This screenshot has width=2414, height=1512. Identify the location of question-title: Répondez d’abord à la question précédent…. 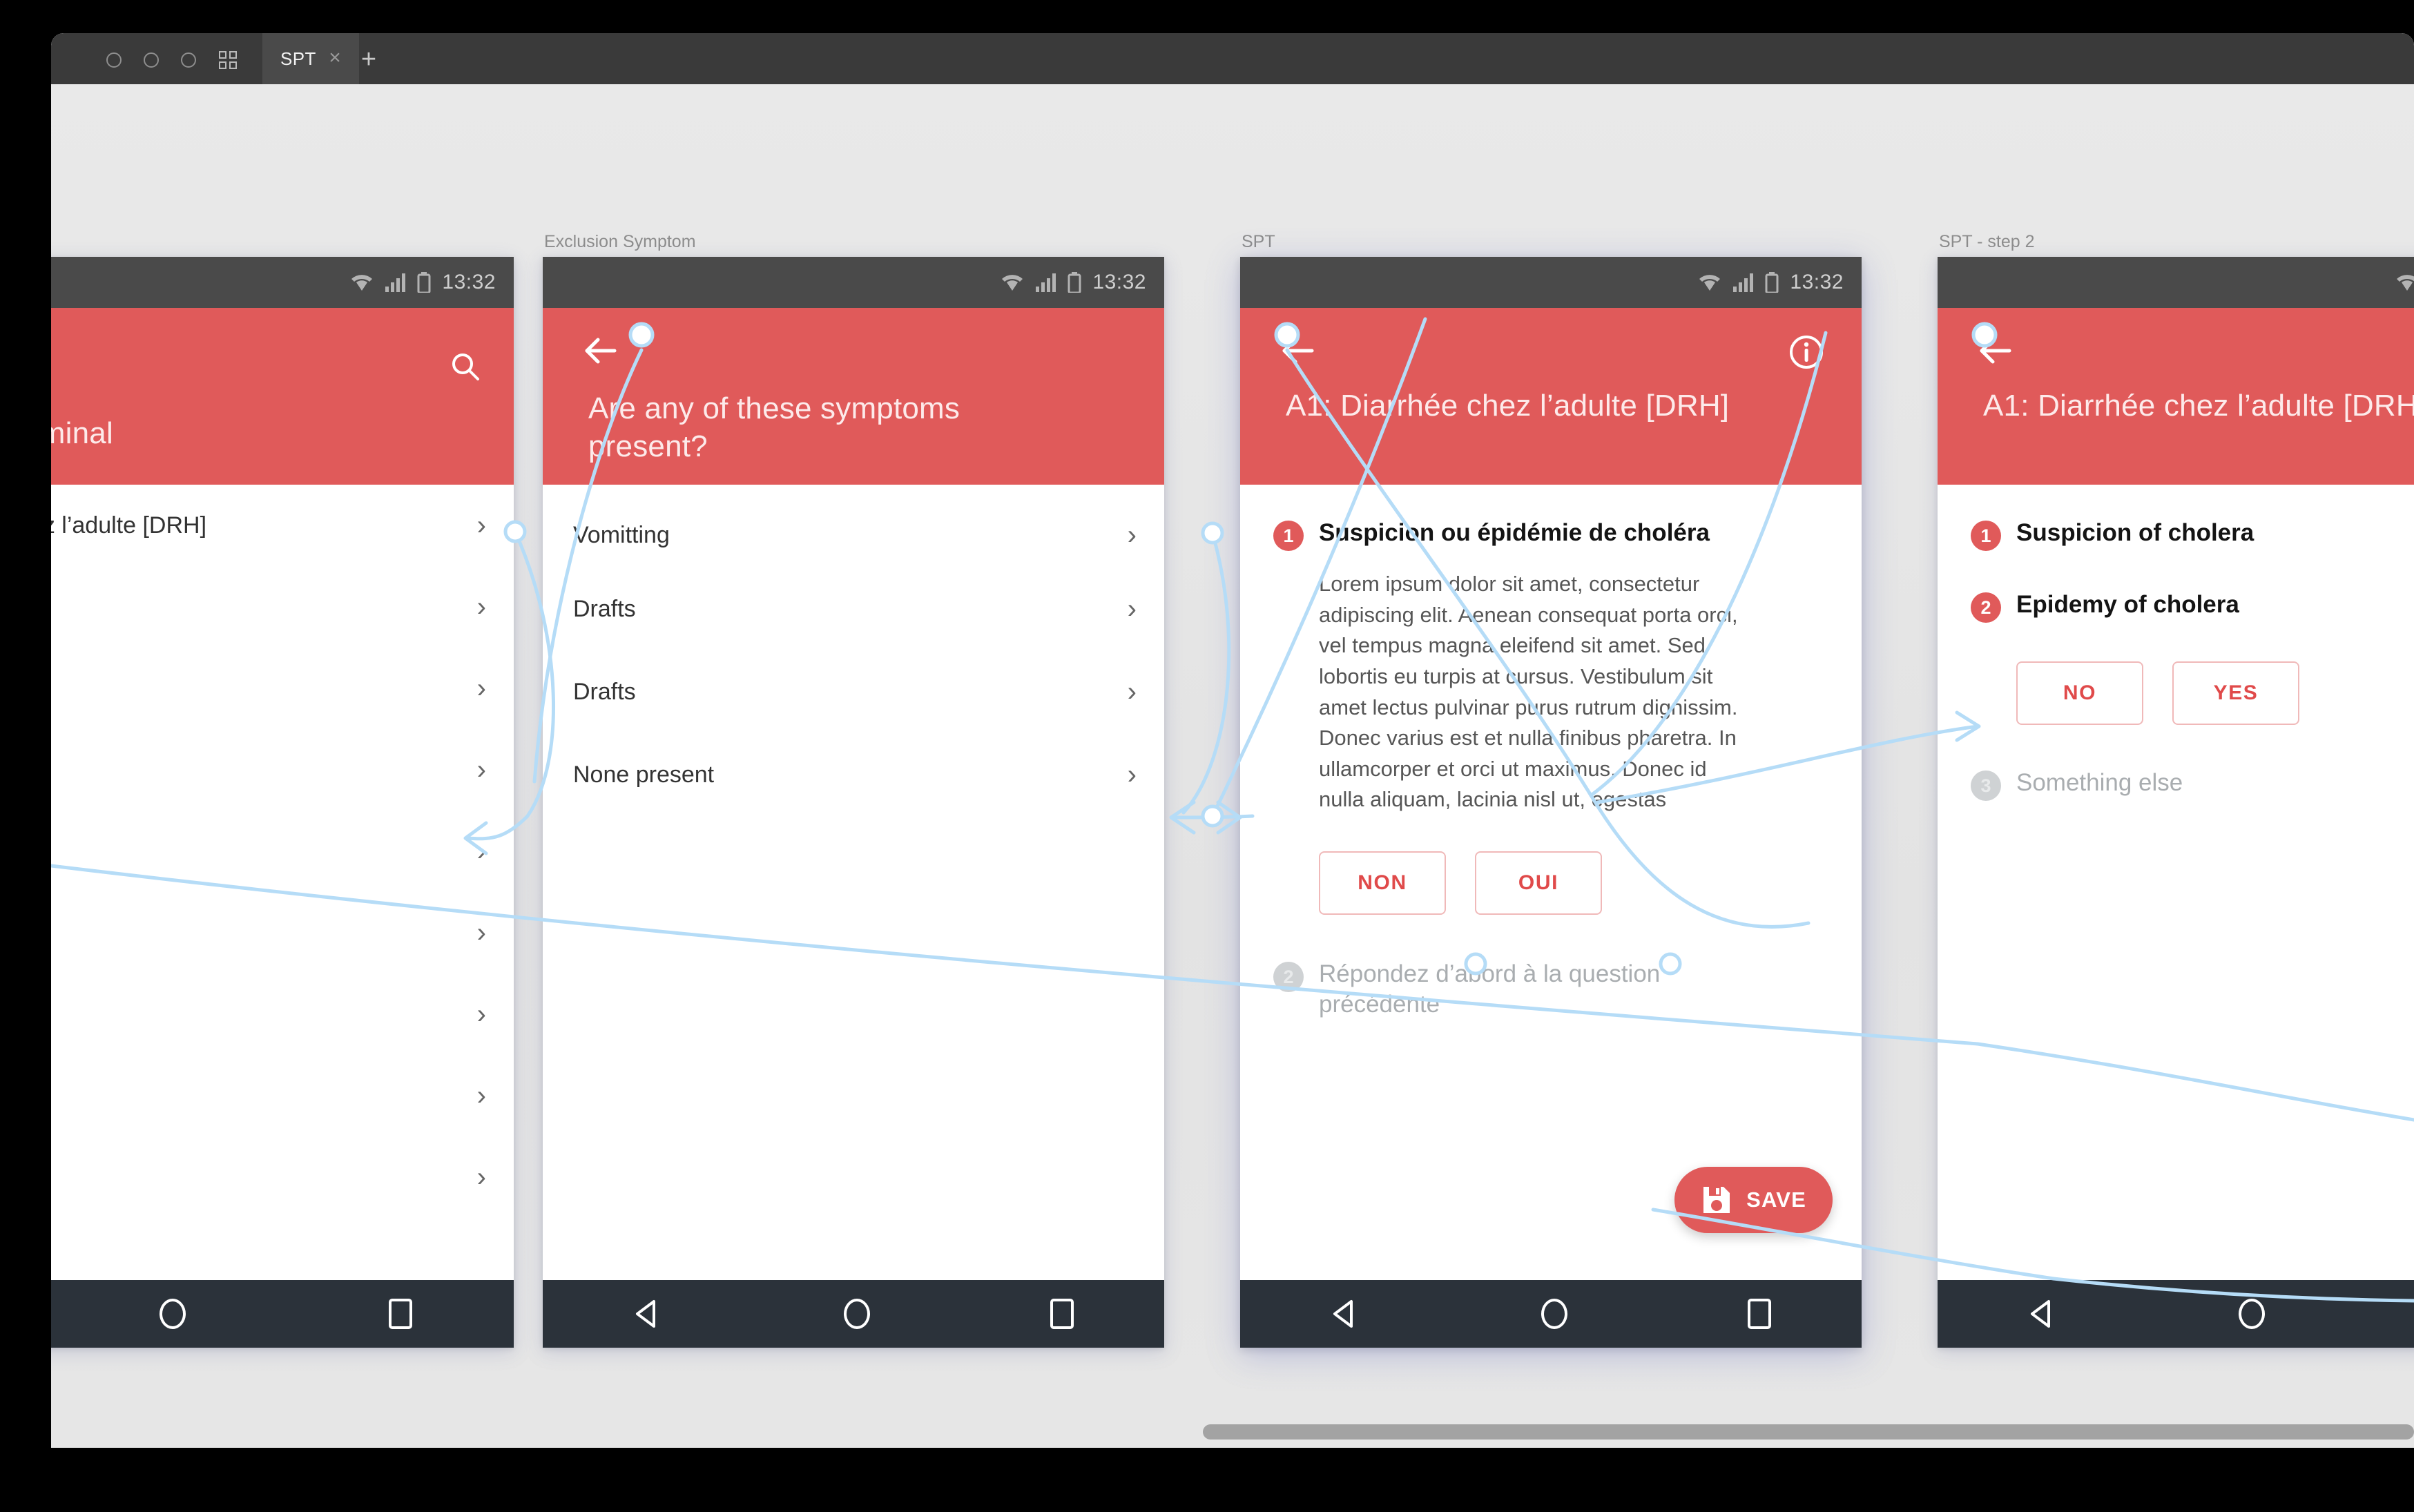
(1490, 989).